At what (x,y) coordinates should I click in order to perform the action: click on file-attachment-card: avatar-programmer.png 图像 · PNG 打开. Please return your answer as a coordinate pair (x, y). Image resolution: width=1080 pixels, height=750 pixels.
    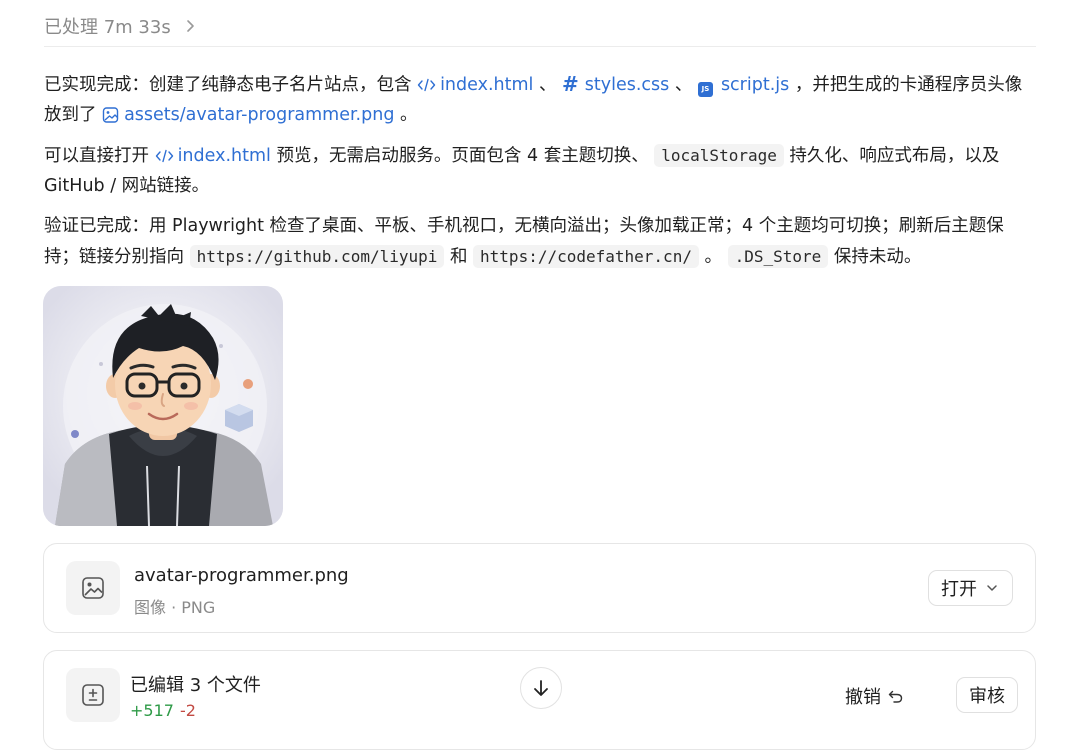
    Looking at the image, I should click on (539, 588).